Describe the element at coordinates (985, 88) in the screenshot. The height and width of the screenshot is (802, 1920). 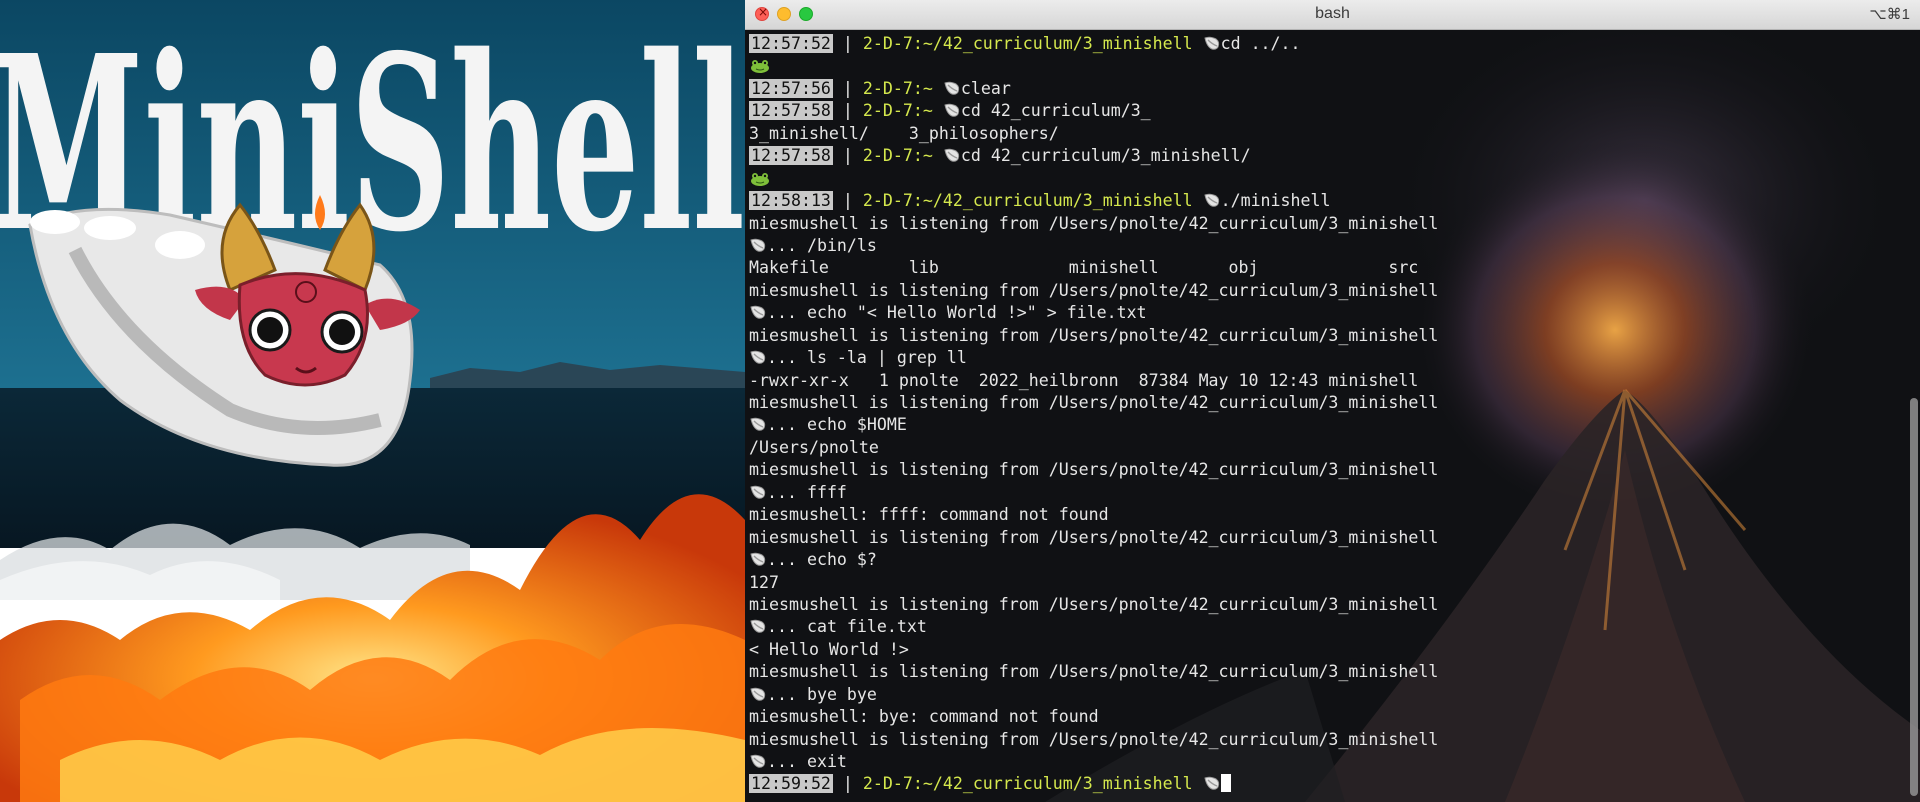
I see `prompt-command: clear` at that location.